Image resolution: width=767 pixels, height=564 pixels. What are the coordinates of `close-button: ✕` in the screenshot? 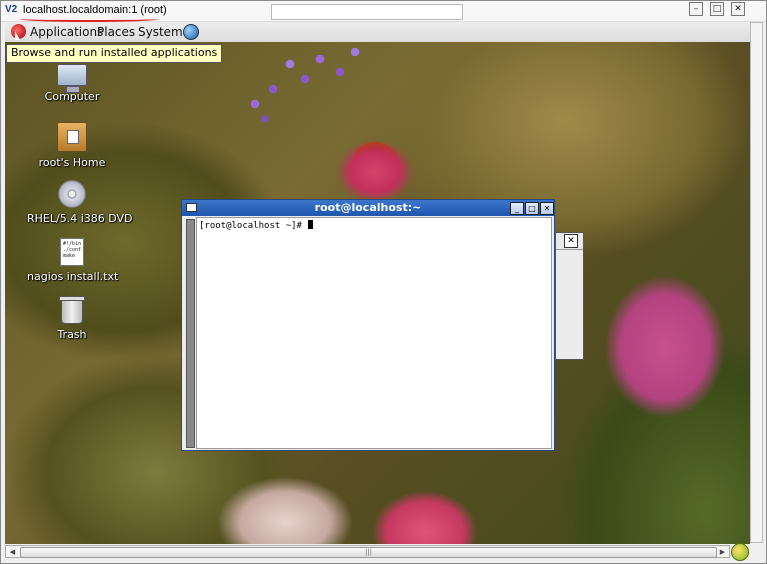 It's located at (738, 9).